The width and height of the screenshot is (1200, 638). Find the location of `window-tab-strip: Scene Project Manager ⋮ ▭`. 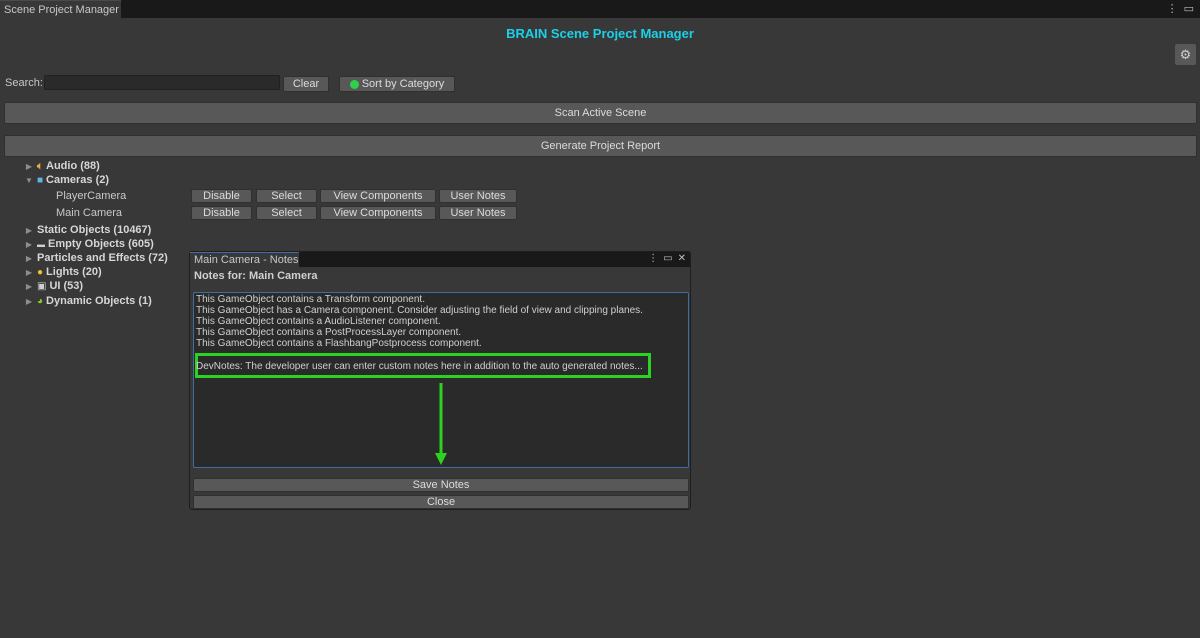

window-tab-strip: Scene Project Manager ⋮ ▭ is located at coordinates (600, 9).